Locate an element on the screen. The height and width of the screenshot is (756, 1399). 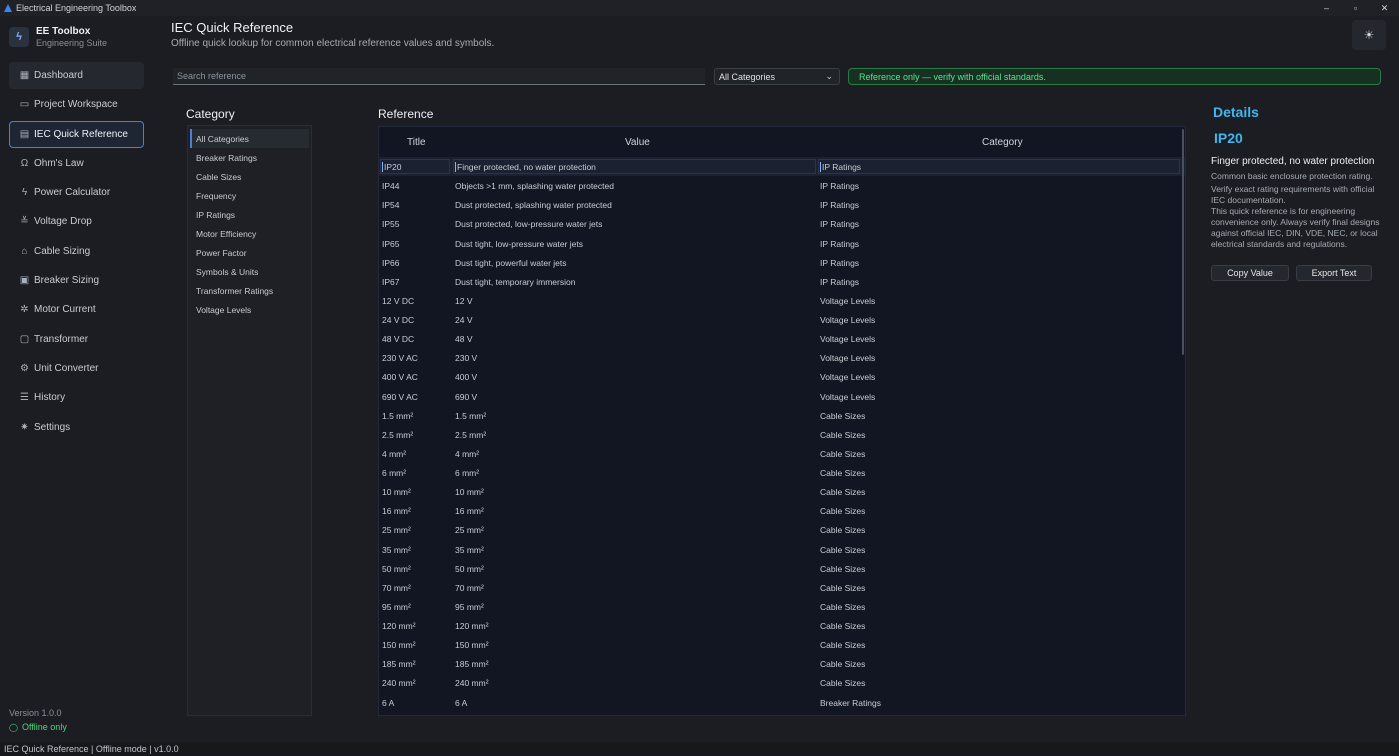
row-title: 50 mm² is located at coordinates (396, 568).